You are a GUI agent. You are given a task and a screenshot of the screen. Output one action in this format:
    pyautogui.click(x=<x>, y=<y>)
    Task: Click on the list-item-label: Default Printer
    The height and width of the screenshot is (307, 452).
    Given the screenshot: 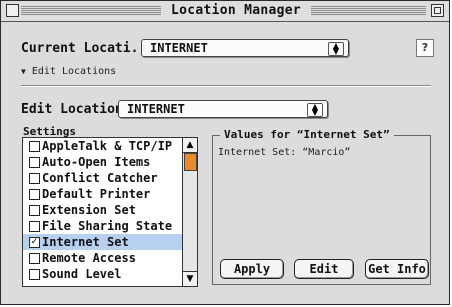 What is the action you would take?
    pyautogui.click(x=96, y=194)
    